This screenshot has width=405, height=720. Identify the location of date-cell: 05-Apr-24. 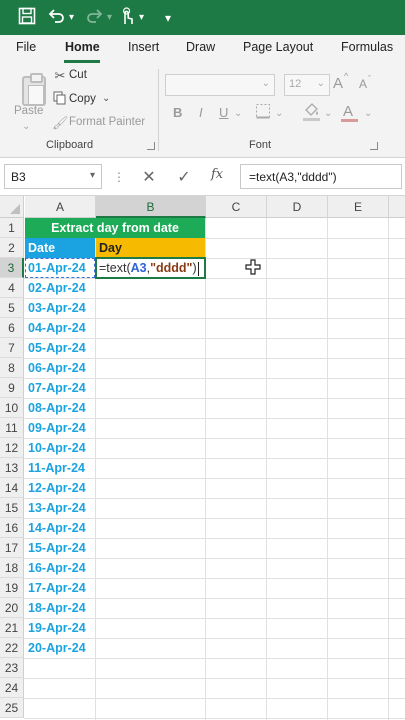
(60, 348).